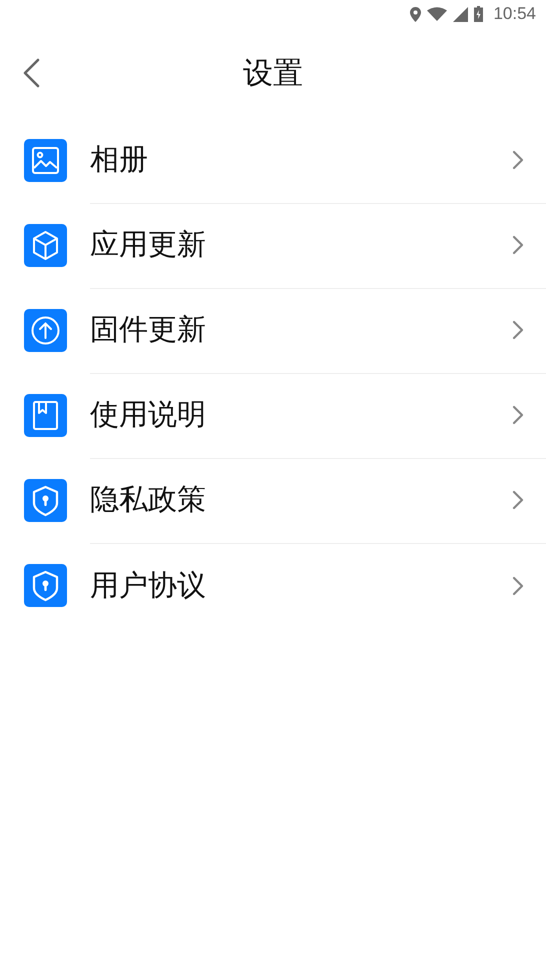  I want to click on item-label: 相册, so click(119, 159).